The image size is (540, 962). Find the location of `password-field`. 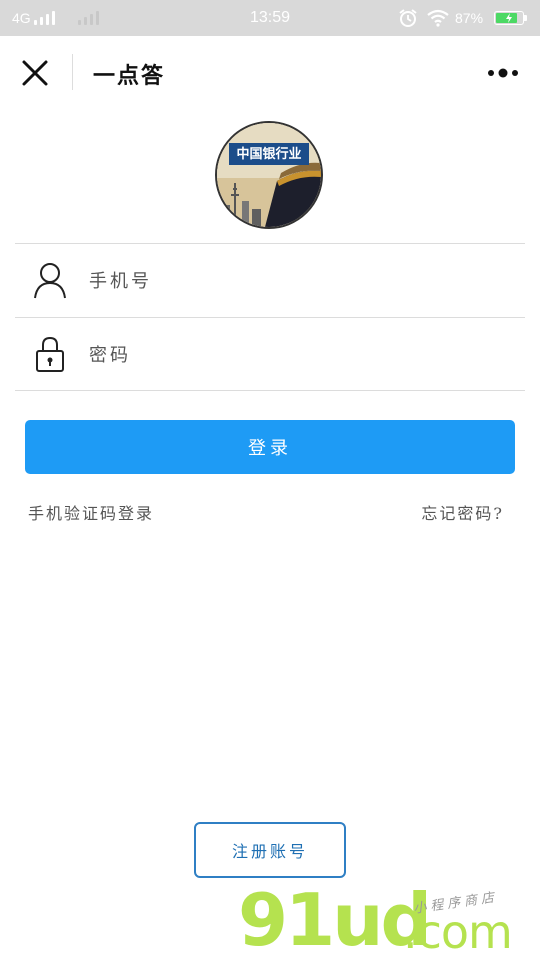

password-field is located at coordinates (270, 354).